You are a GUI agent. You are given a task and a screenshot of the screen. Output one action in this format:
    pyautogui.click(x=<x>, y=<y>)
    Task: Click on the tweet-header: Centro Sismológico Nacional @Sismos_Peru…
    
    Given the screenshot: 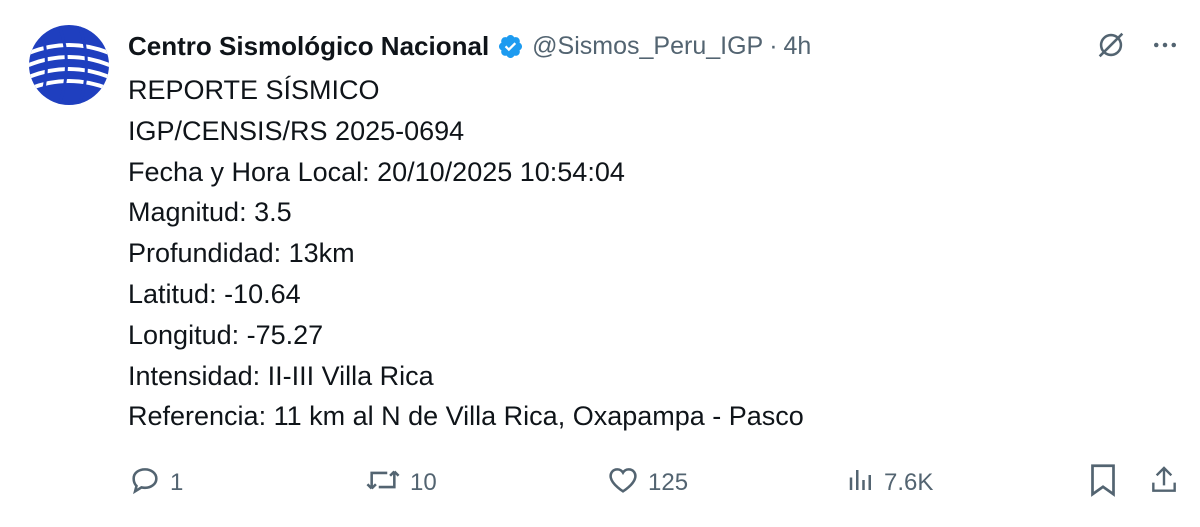 What is the action you would take?
    pyautogui.click(x=469, y=46)
    